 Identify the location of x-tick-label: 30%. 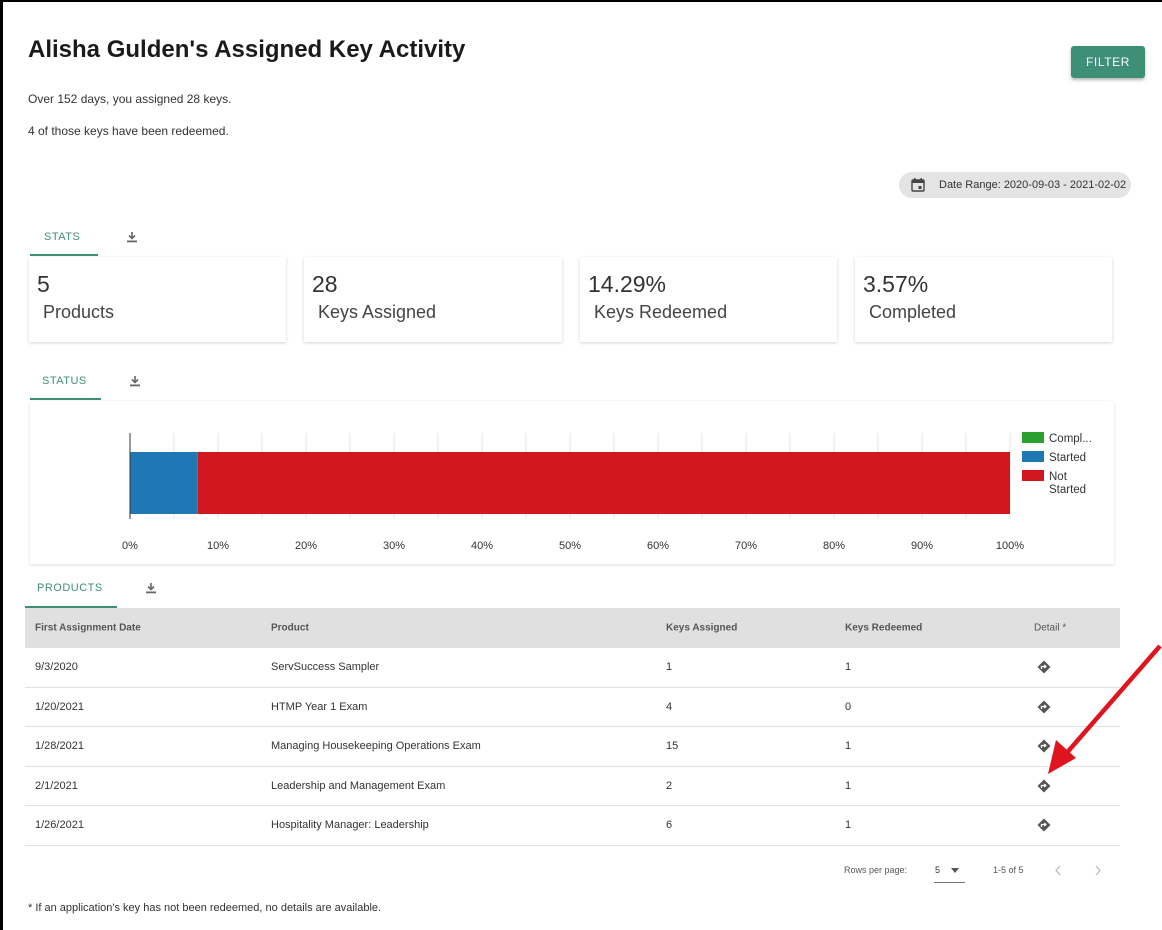
(394, 546).